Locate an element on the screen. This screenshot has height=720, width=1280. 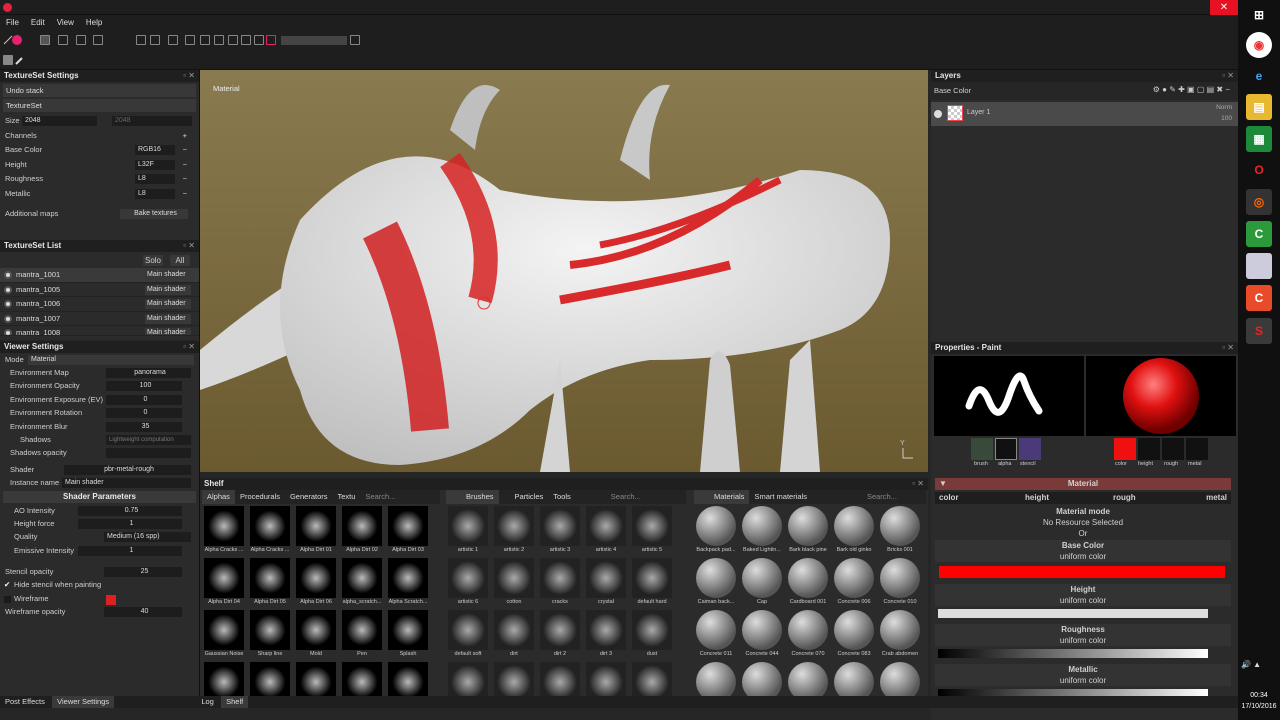
channel-format: L8 is located at coordinates (155, 193).